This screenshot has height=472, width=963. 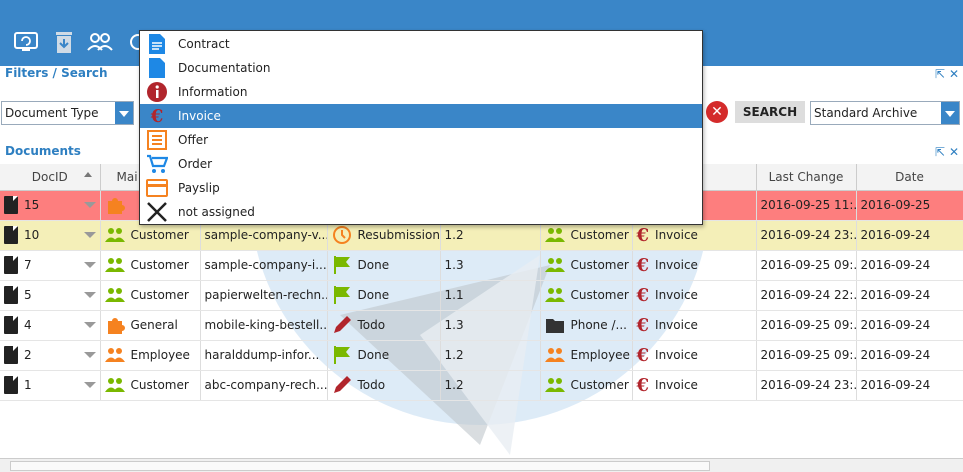 What do you see at coordinates (806, 177) in the screenshot?
I see `column-header-last-change: Last Change` at bounding box center [806, 177].